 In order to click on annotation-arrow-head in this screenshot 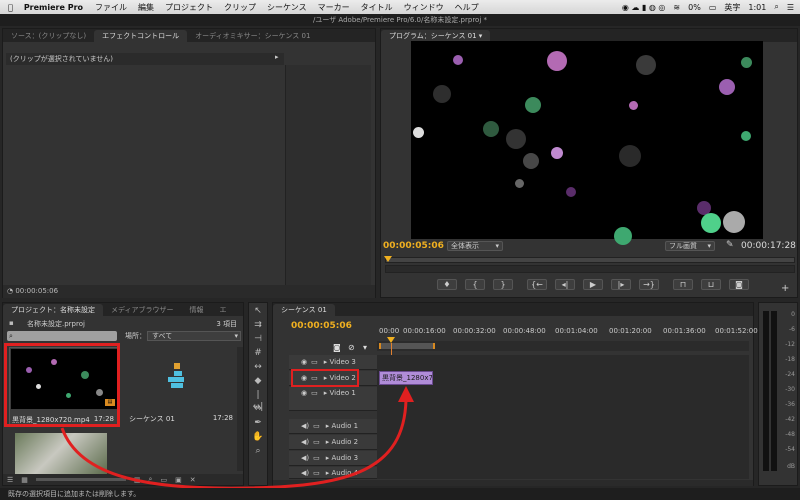, I will do `click(406, 394)`.